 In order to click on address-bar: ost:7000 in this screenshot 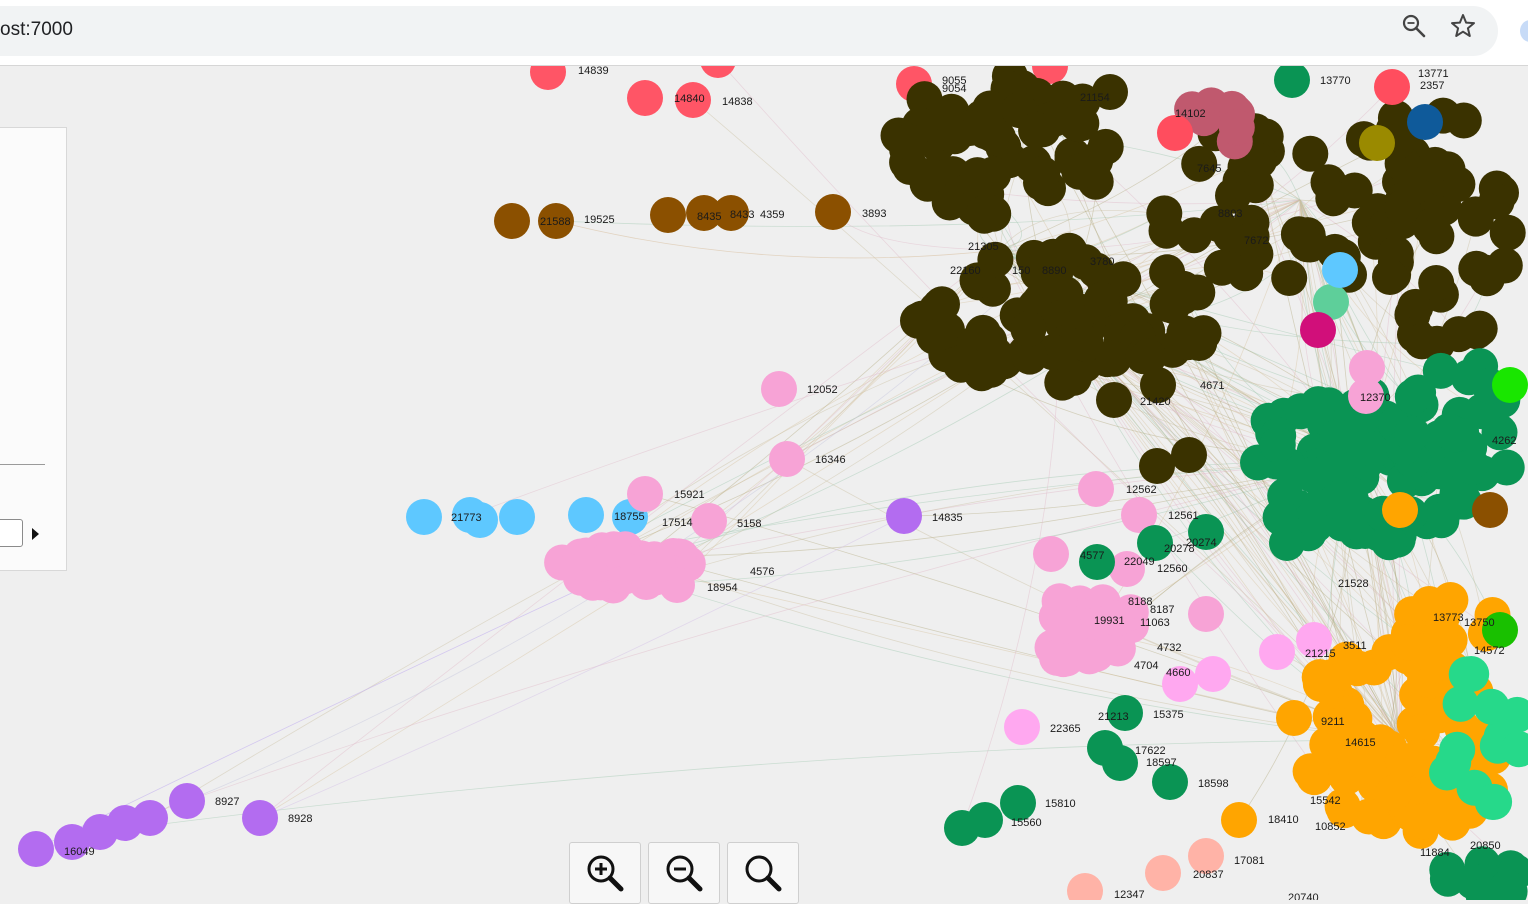, I will do `click(749, 31)`.